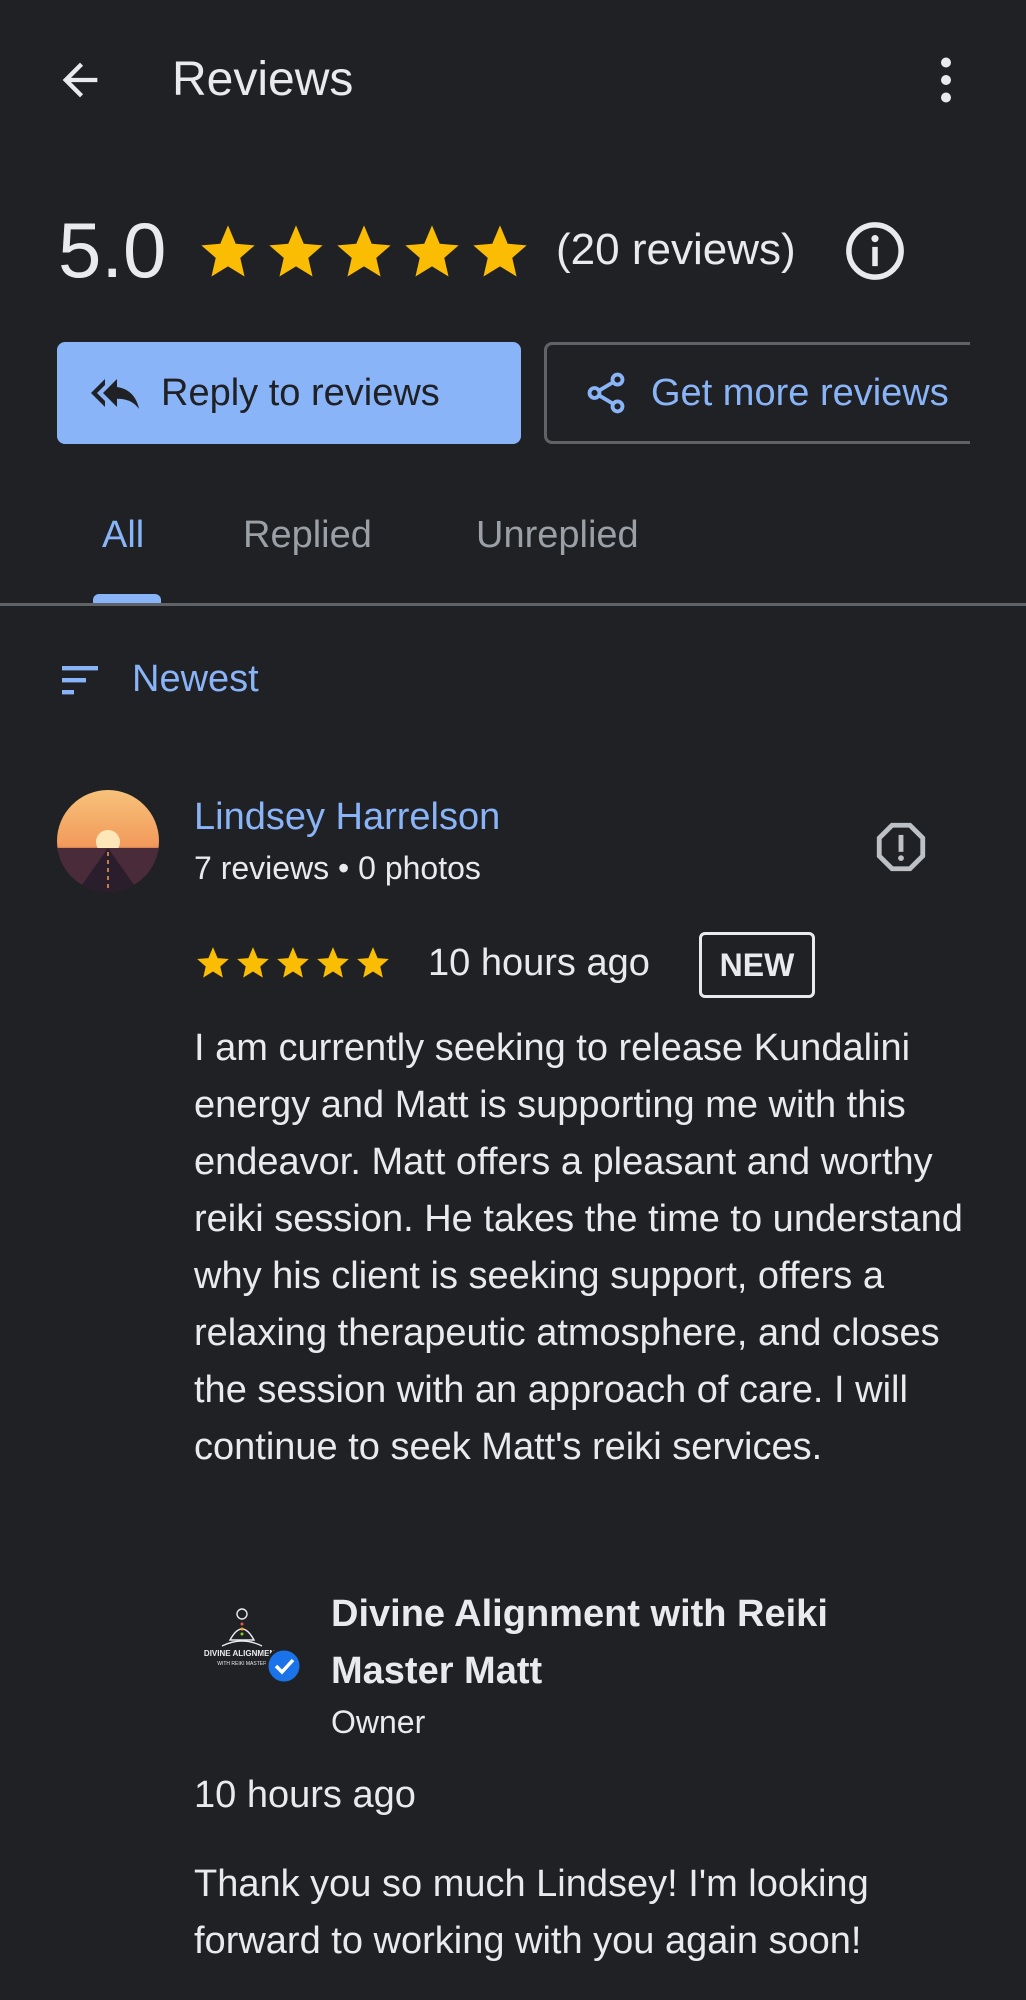 Image resolution: width=1026 pixels, height=2000 pixels. I want to click on reply-all-icon, so click(115, 393).